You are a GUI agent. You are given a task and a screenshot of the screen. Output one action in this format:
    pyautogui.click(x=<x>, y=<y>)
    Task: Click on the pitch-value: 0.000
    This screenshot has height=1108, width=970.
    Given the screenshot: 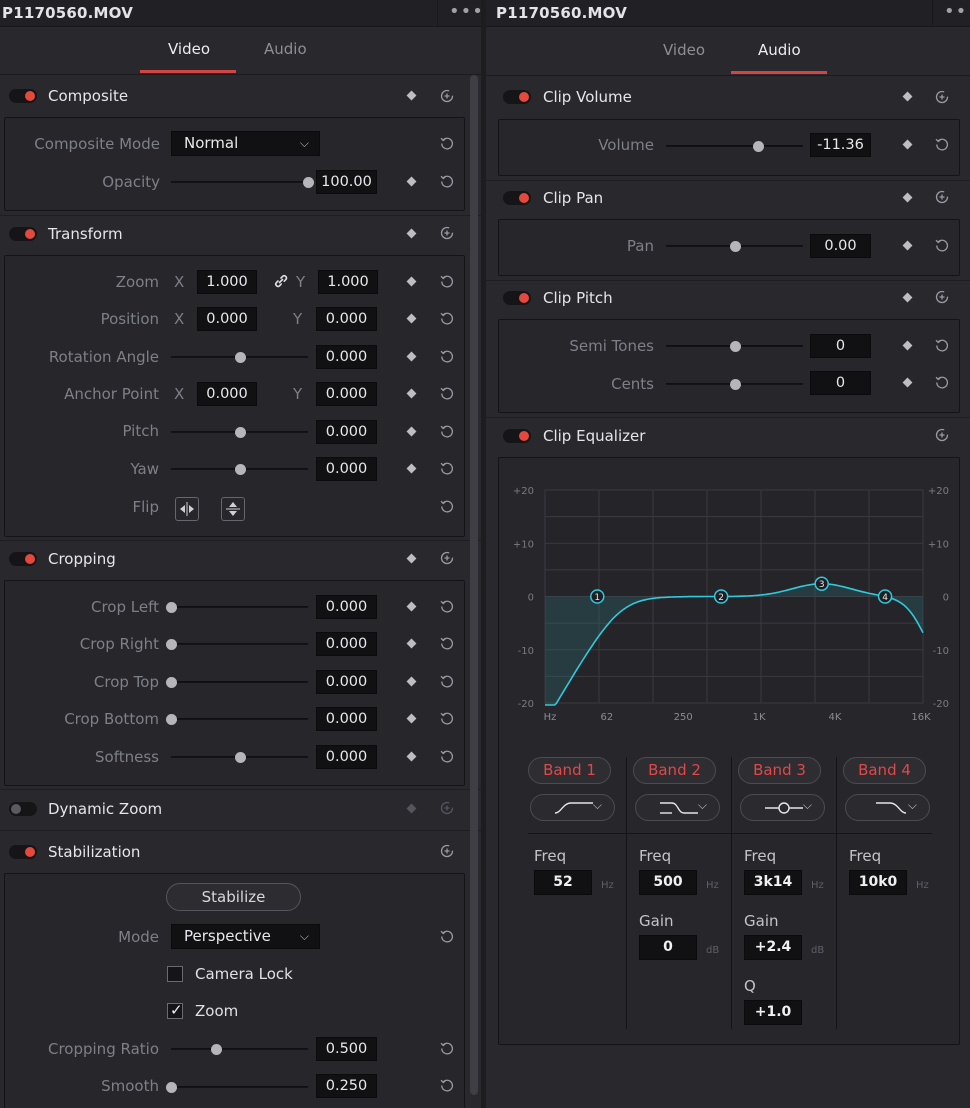 What is the action you would take?
    pyautogui.click(x=346, y=432)
    